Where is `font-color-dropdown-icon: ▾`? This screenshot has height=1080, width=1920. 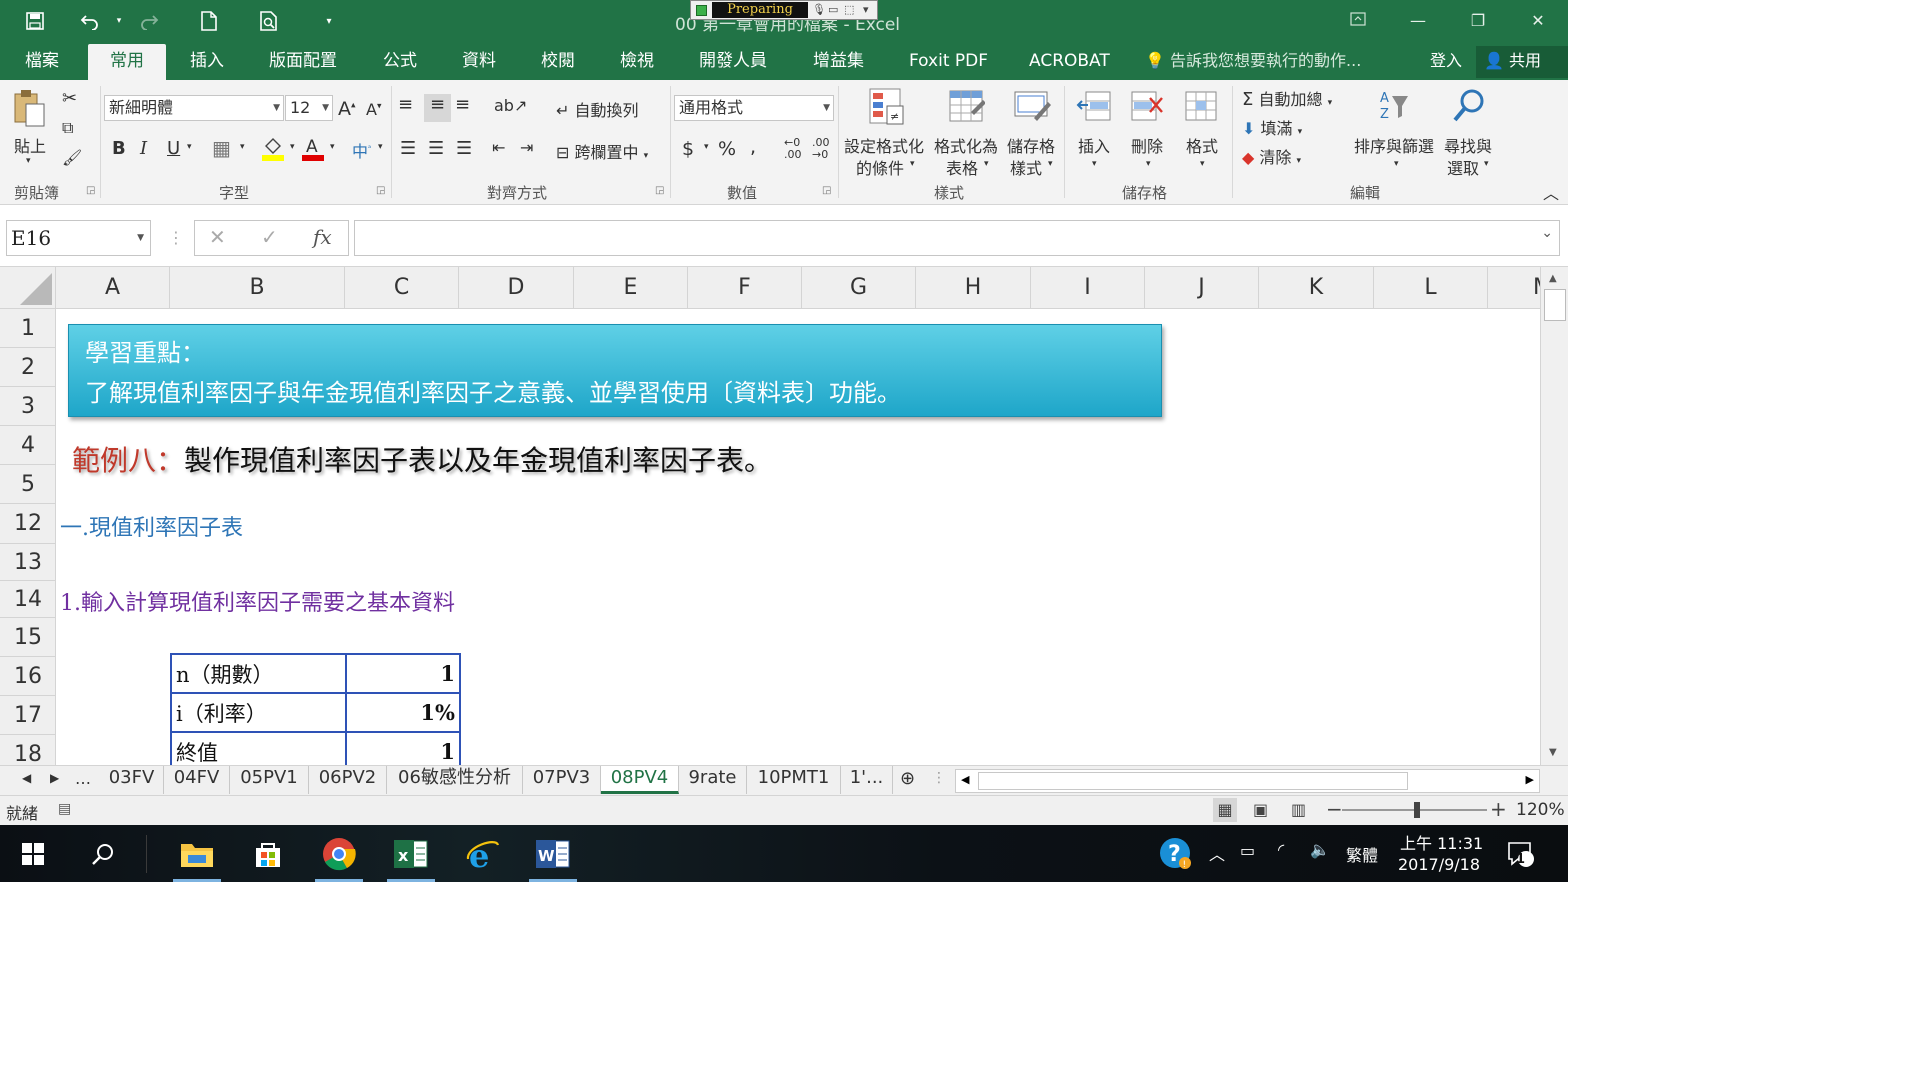
font-color-dropdown-icon: ▾ is located at coordinates (332, 147).